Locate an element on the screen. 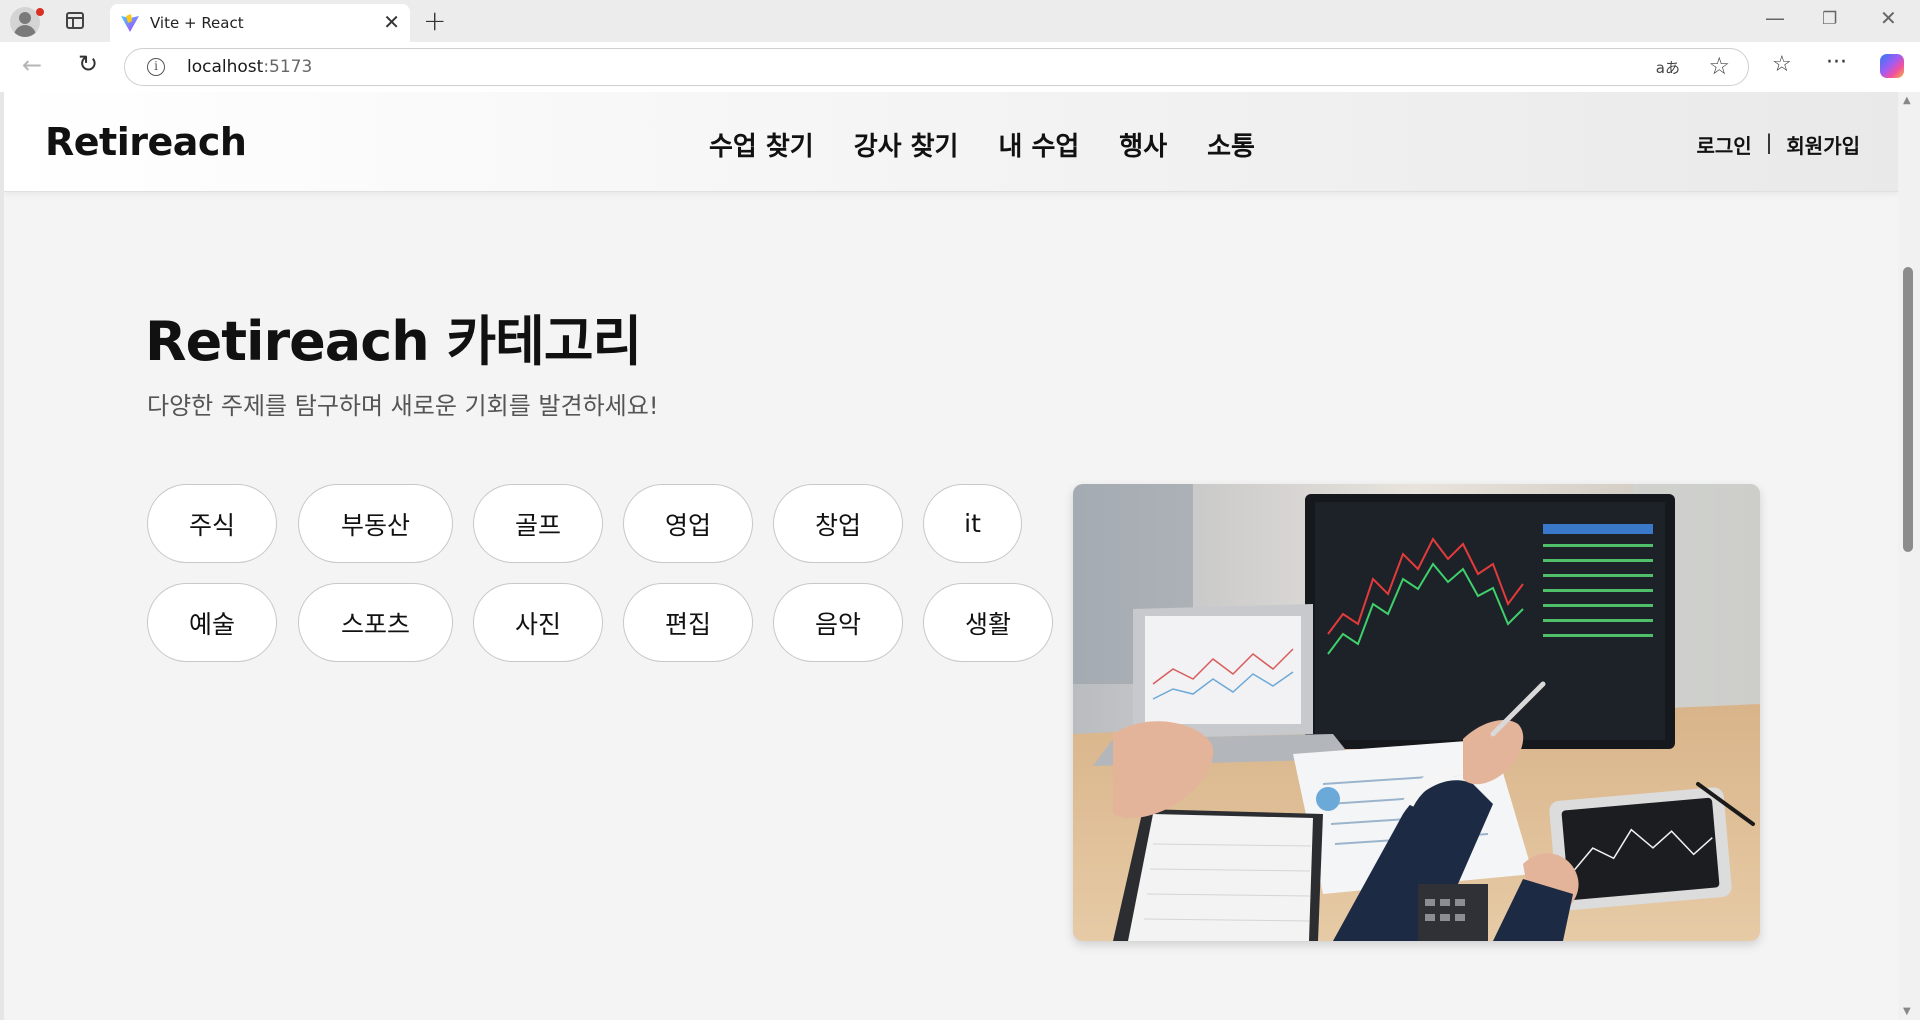 The height and width of the screenshot is (1020, 1920). category-chip: 창업 is located at coordinates (838, 523).